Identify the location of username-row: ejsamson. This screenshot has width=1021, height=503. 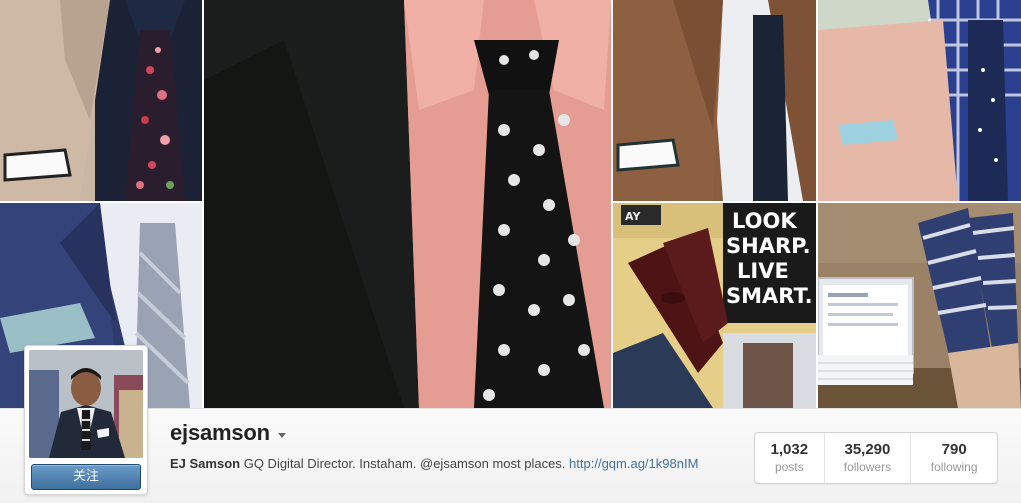
(228, 433).